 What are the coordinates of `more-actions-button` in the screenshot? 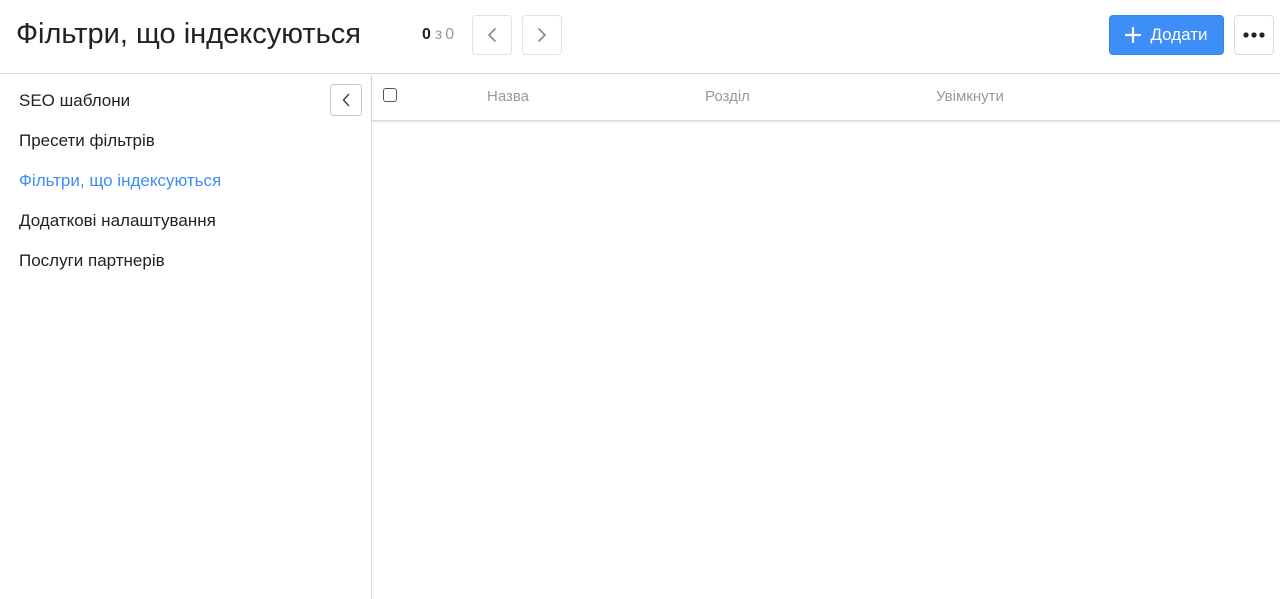 It's located at (1254, 35).